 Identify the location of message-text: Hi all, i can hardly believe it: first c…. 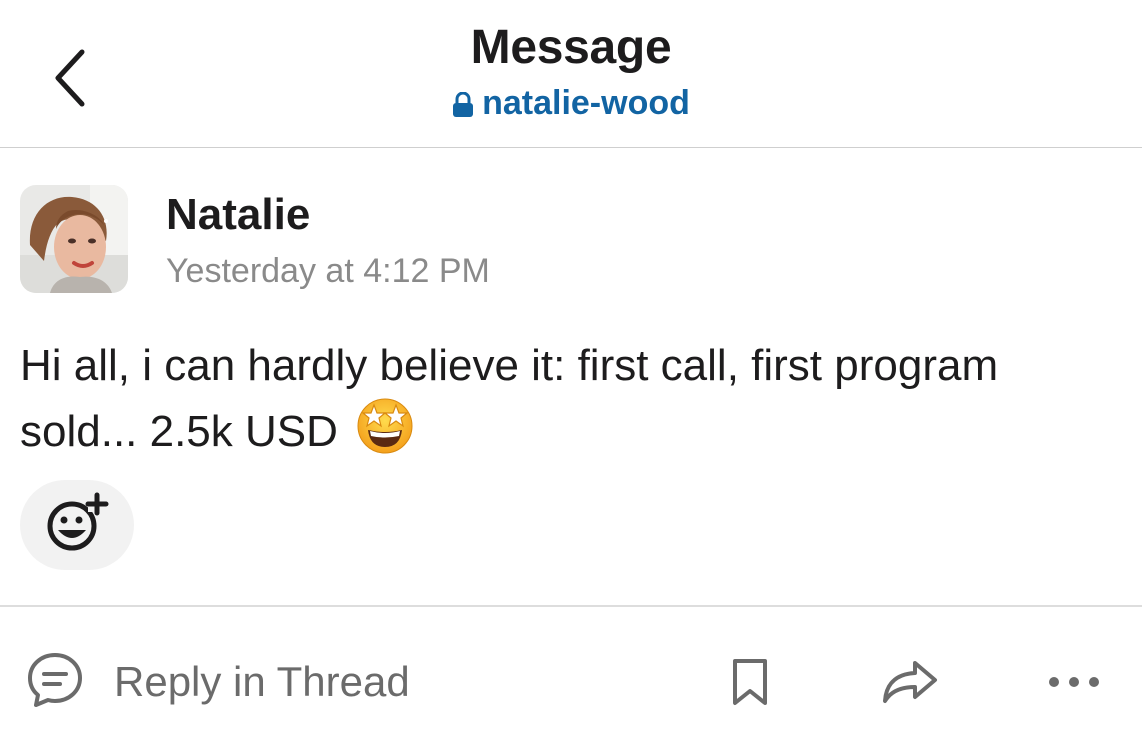
(509, 398).